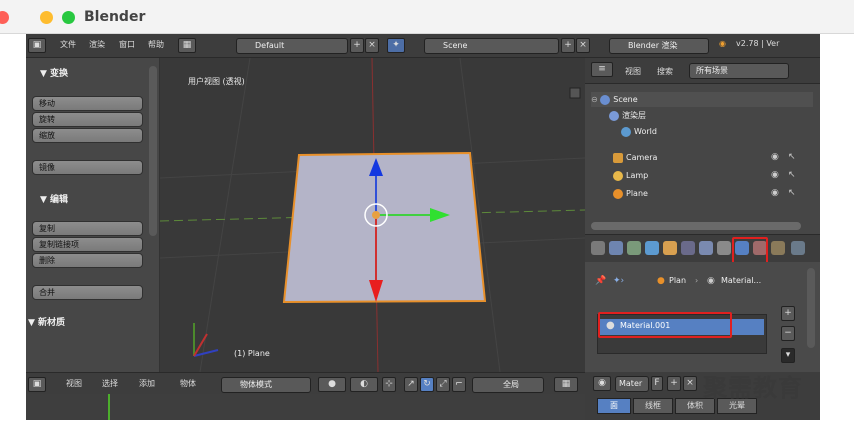 The height and width of the screenshot is (431, 854). I want to click on wire-tab: 线框, so click(653, 406).